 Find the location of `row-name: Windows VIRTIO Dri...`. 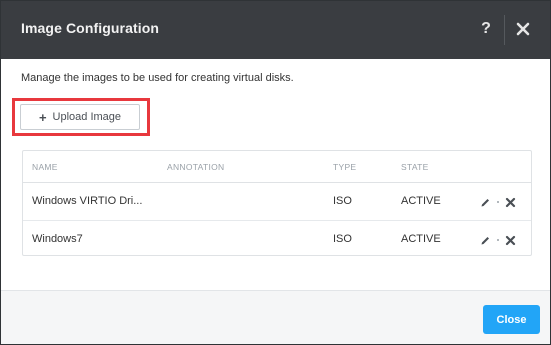

row-name: Windows VIRTIO Dri... is located at coordinates (87, 201).